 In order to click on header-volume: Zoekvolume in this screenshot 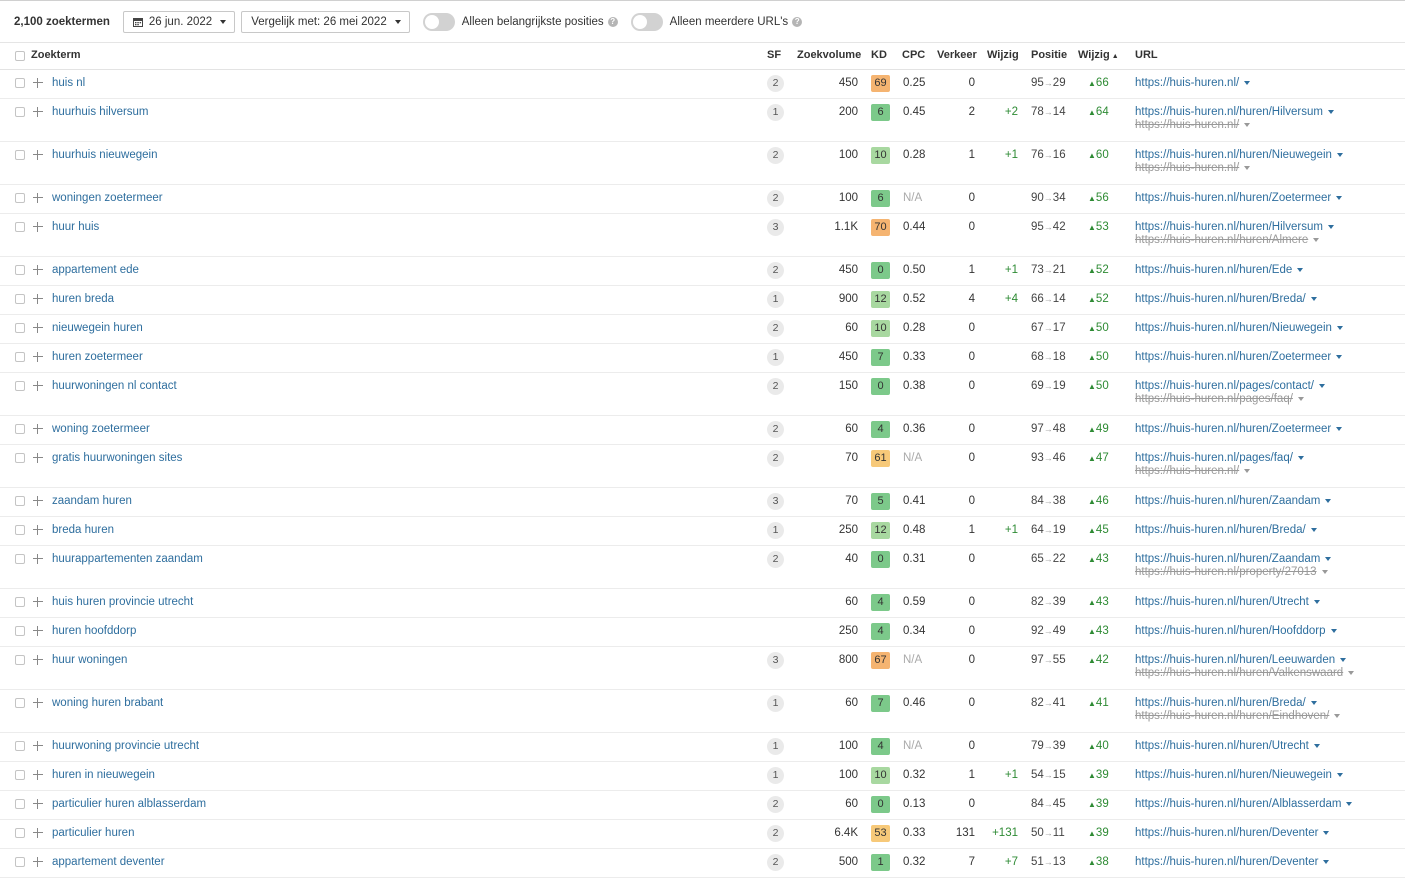, I will do `click(829, 55)`.